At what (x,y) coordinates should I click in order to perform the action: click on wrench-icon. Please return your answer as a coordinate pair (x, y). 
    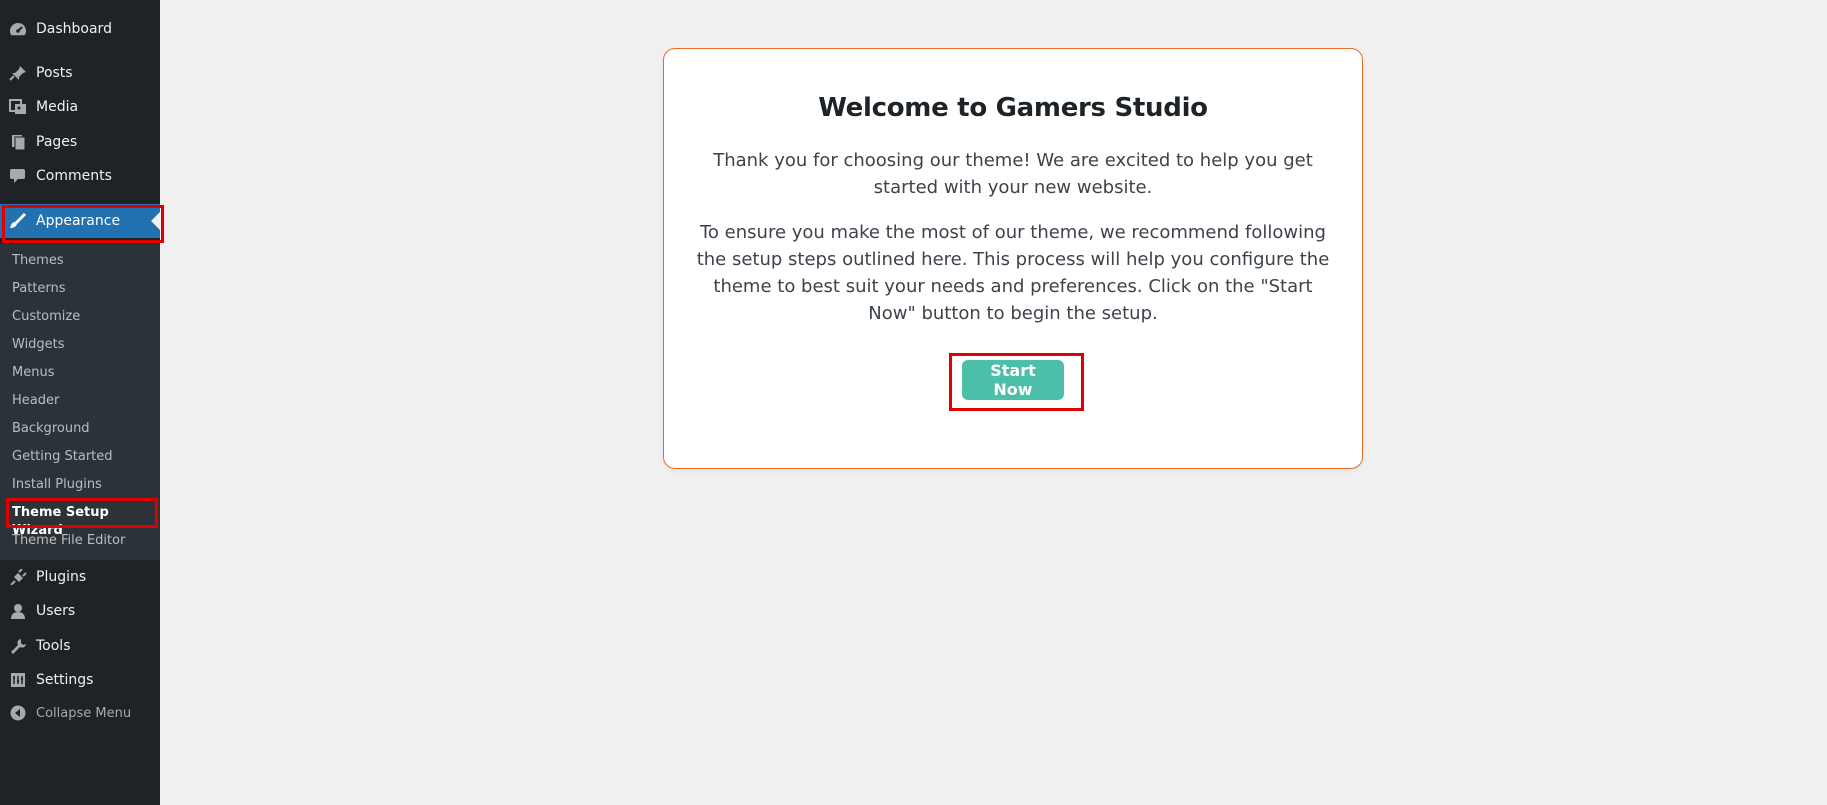
    Looking at the image, I should click on (18, 646).